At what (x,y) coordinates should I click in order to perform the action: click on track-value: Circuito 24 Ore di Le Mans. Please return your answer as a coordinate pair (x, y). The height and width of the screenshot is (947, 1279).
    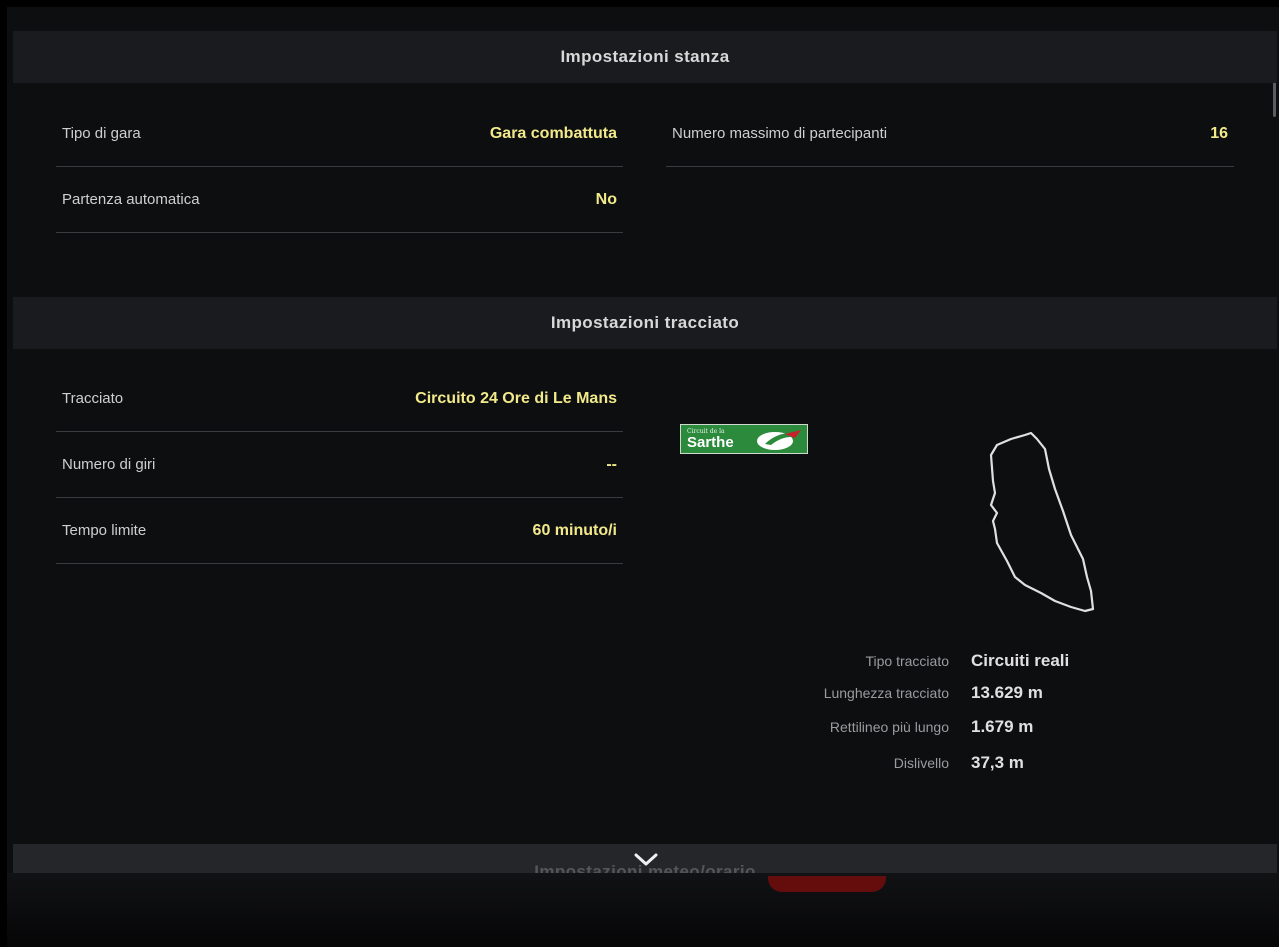
    Looking at the image, I should click on (516, 398).